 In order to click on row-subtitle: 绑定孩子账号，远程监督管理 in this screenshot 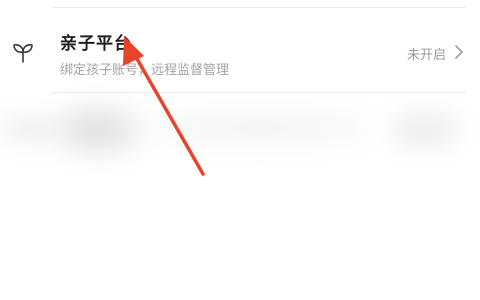, I will do `click(145, 70)`.